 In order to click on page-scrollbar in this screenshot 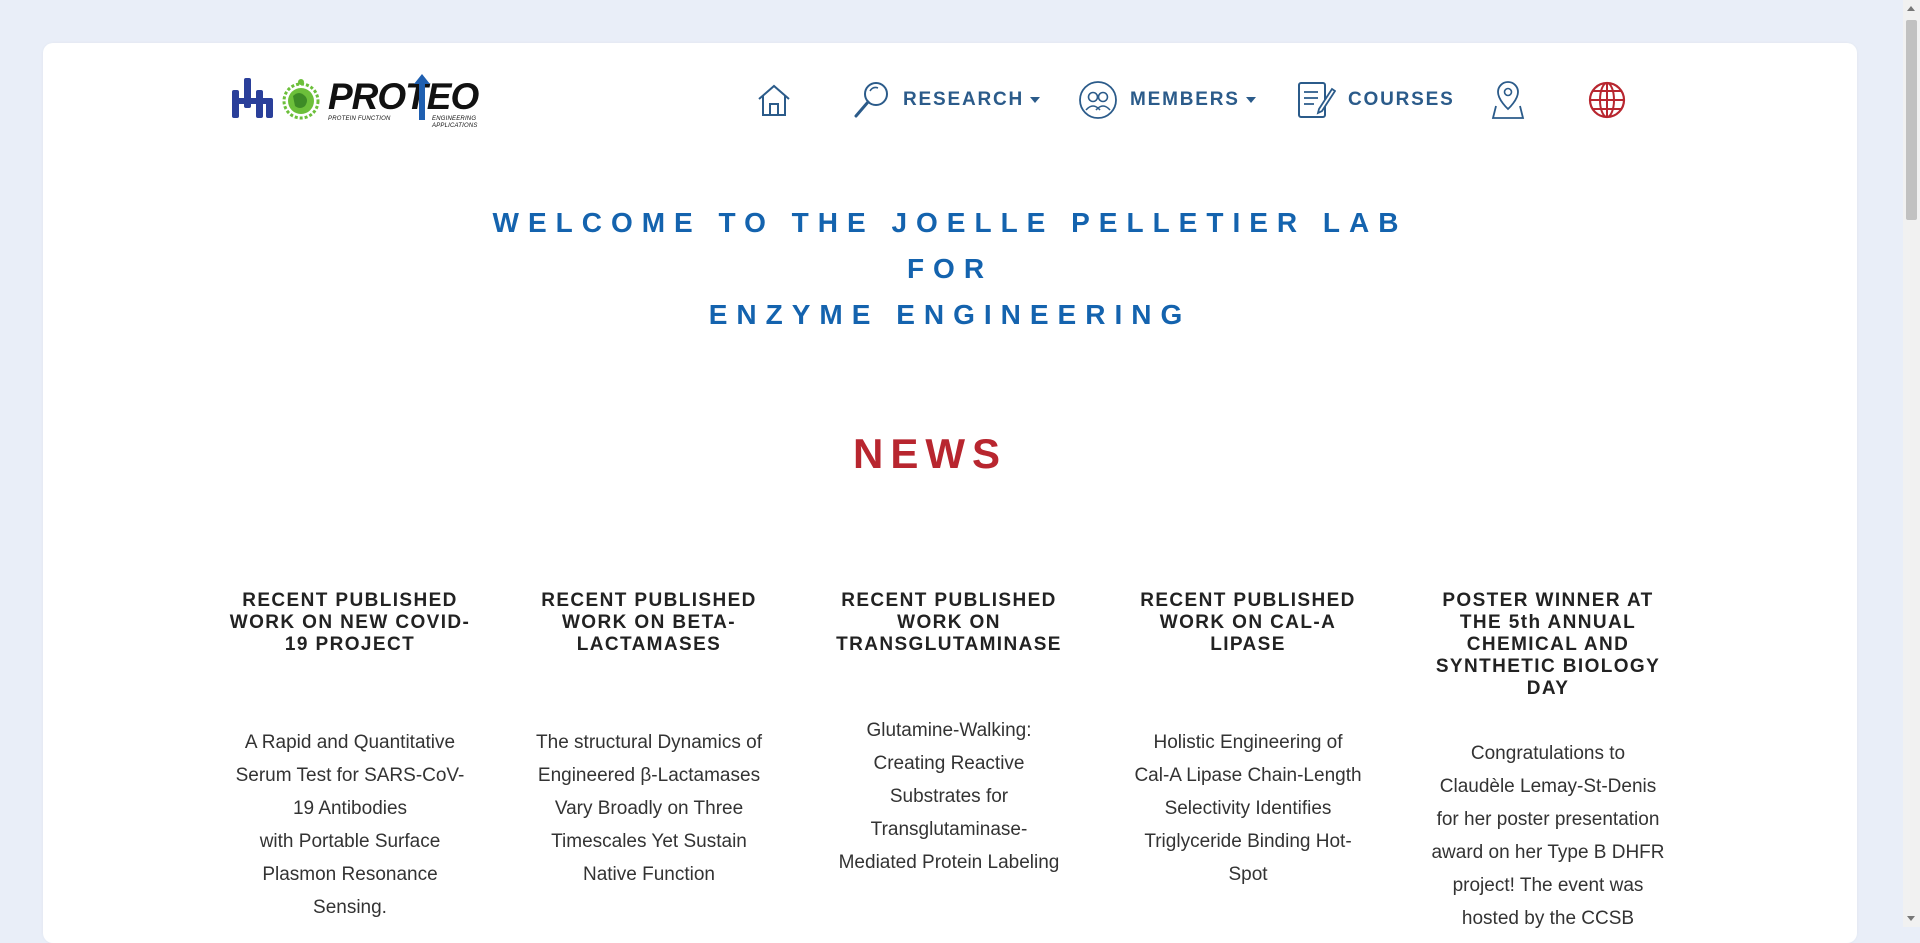, I will do `click(1911, 463)`.